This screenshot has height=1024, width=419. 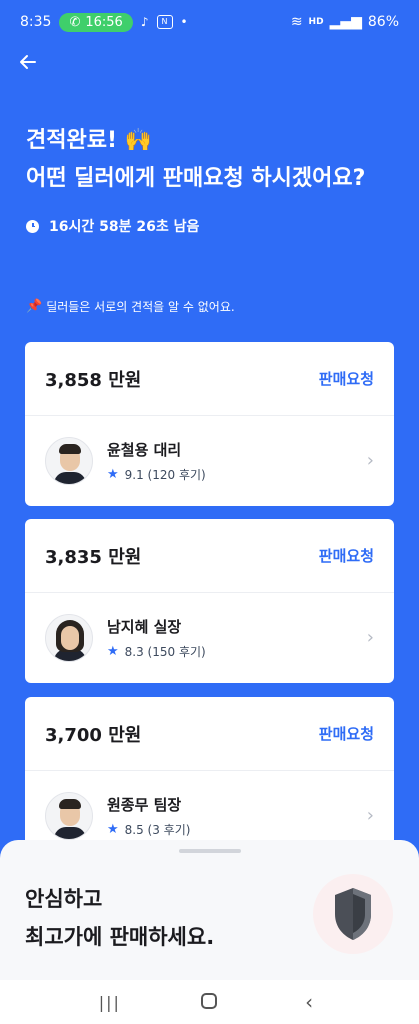 I want to click on battery-level: 86%, so click(x=383, y=22).